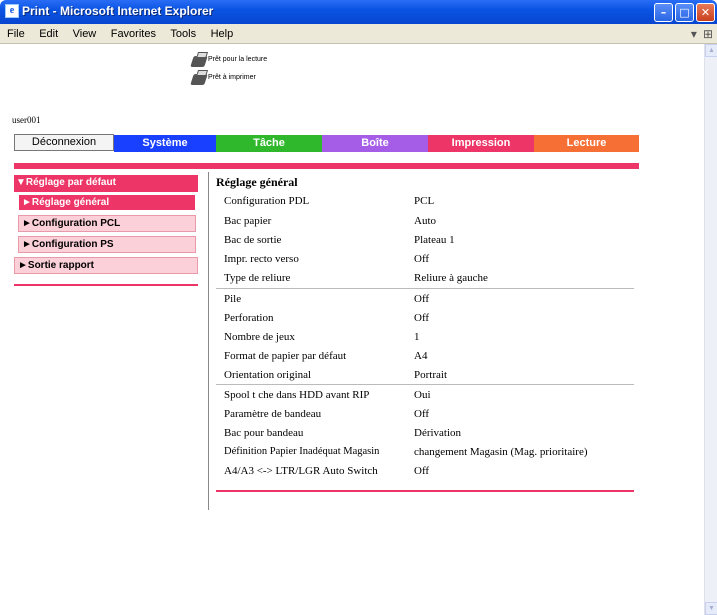 The height and width of the screenshot is (615, 717). What do you see at coordinates (238, 59) in the screenshot?
I see `status-ready-read: Prêt pour la lecture` at bounding box center [238, 59].